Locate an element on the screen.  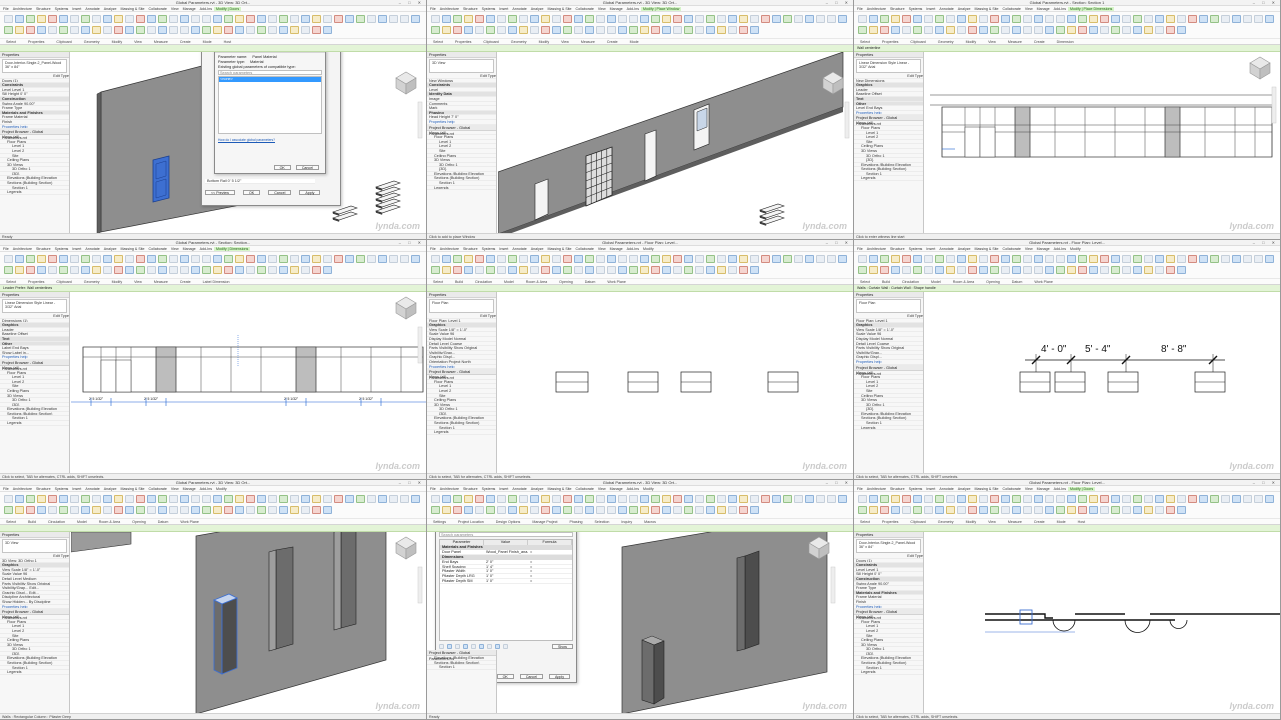
ribbon-tab: Annotate is located at coordinates (946, 249).